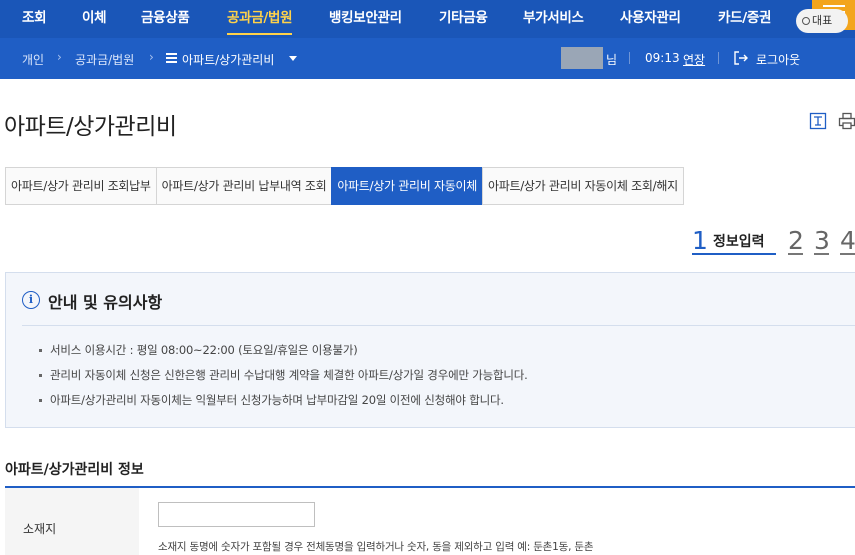  Describe the element at coordinates (90, 127) in the screenshot. I see `page-title: 아파트/상가관리비` at that location.